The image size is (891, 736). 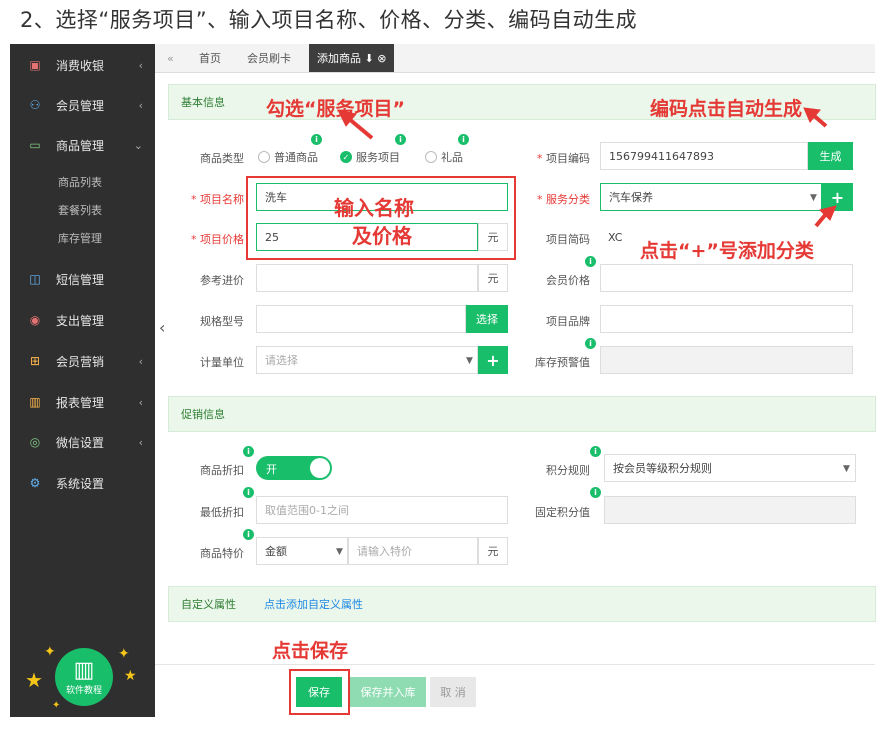 What do you see at coordinates (587, 167) in the screenshot?
I see `annotation-arrows` at bounding box center [587, 167].